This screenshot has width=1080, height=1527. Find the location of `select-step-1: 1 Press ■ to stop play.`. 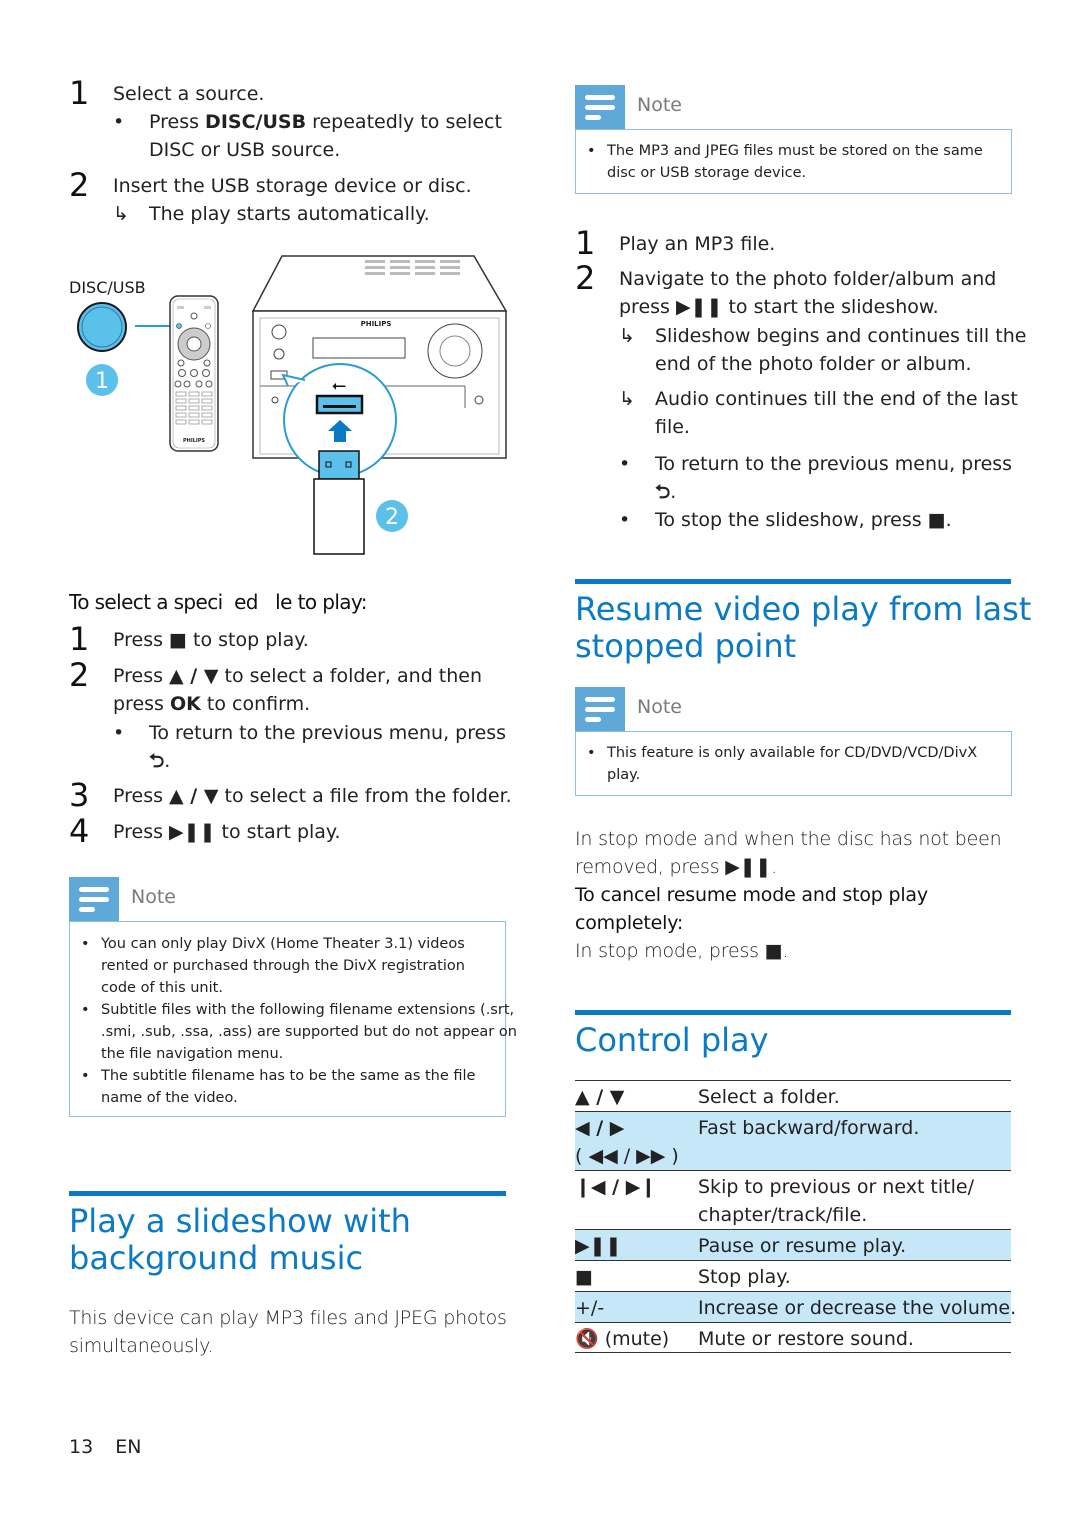

select-step-1: 1 Press ■ to stop play. is located at coordinates (189, 639).